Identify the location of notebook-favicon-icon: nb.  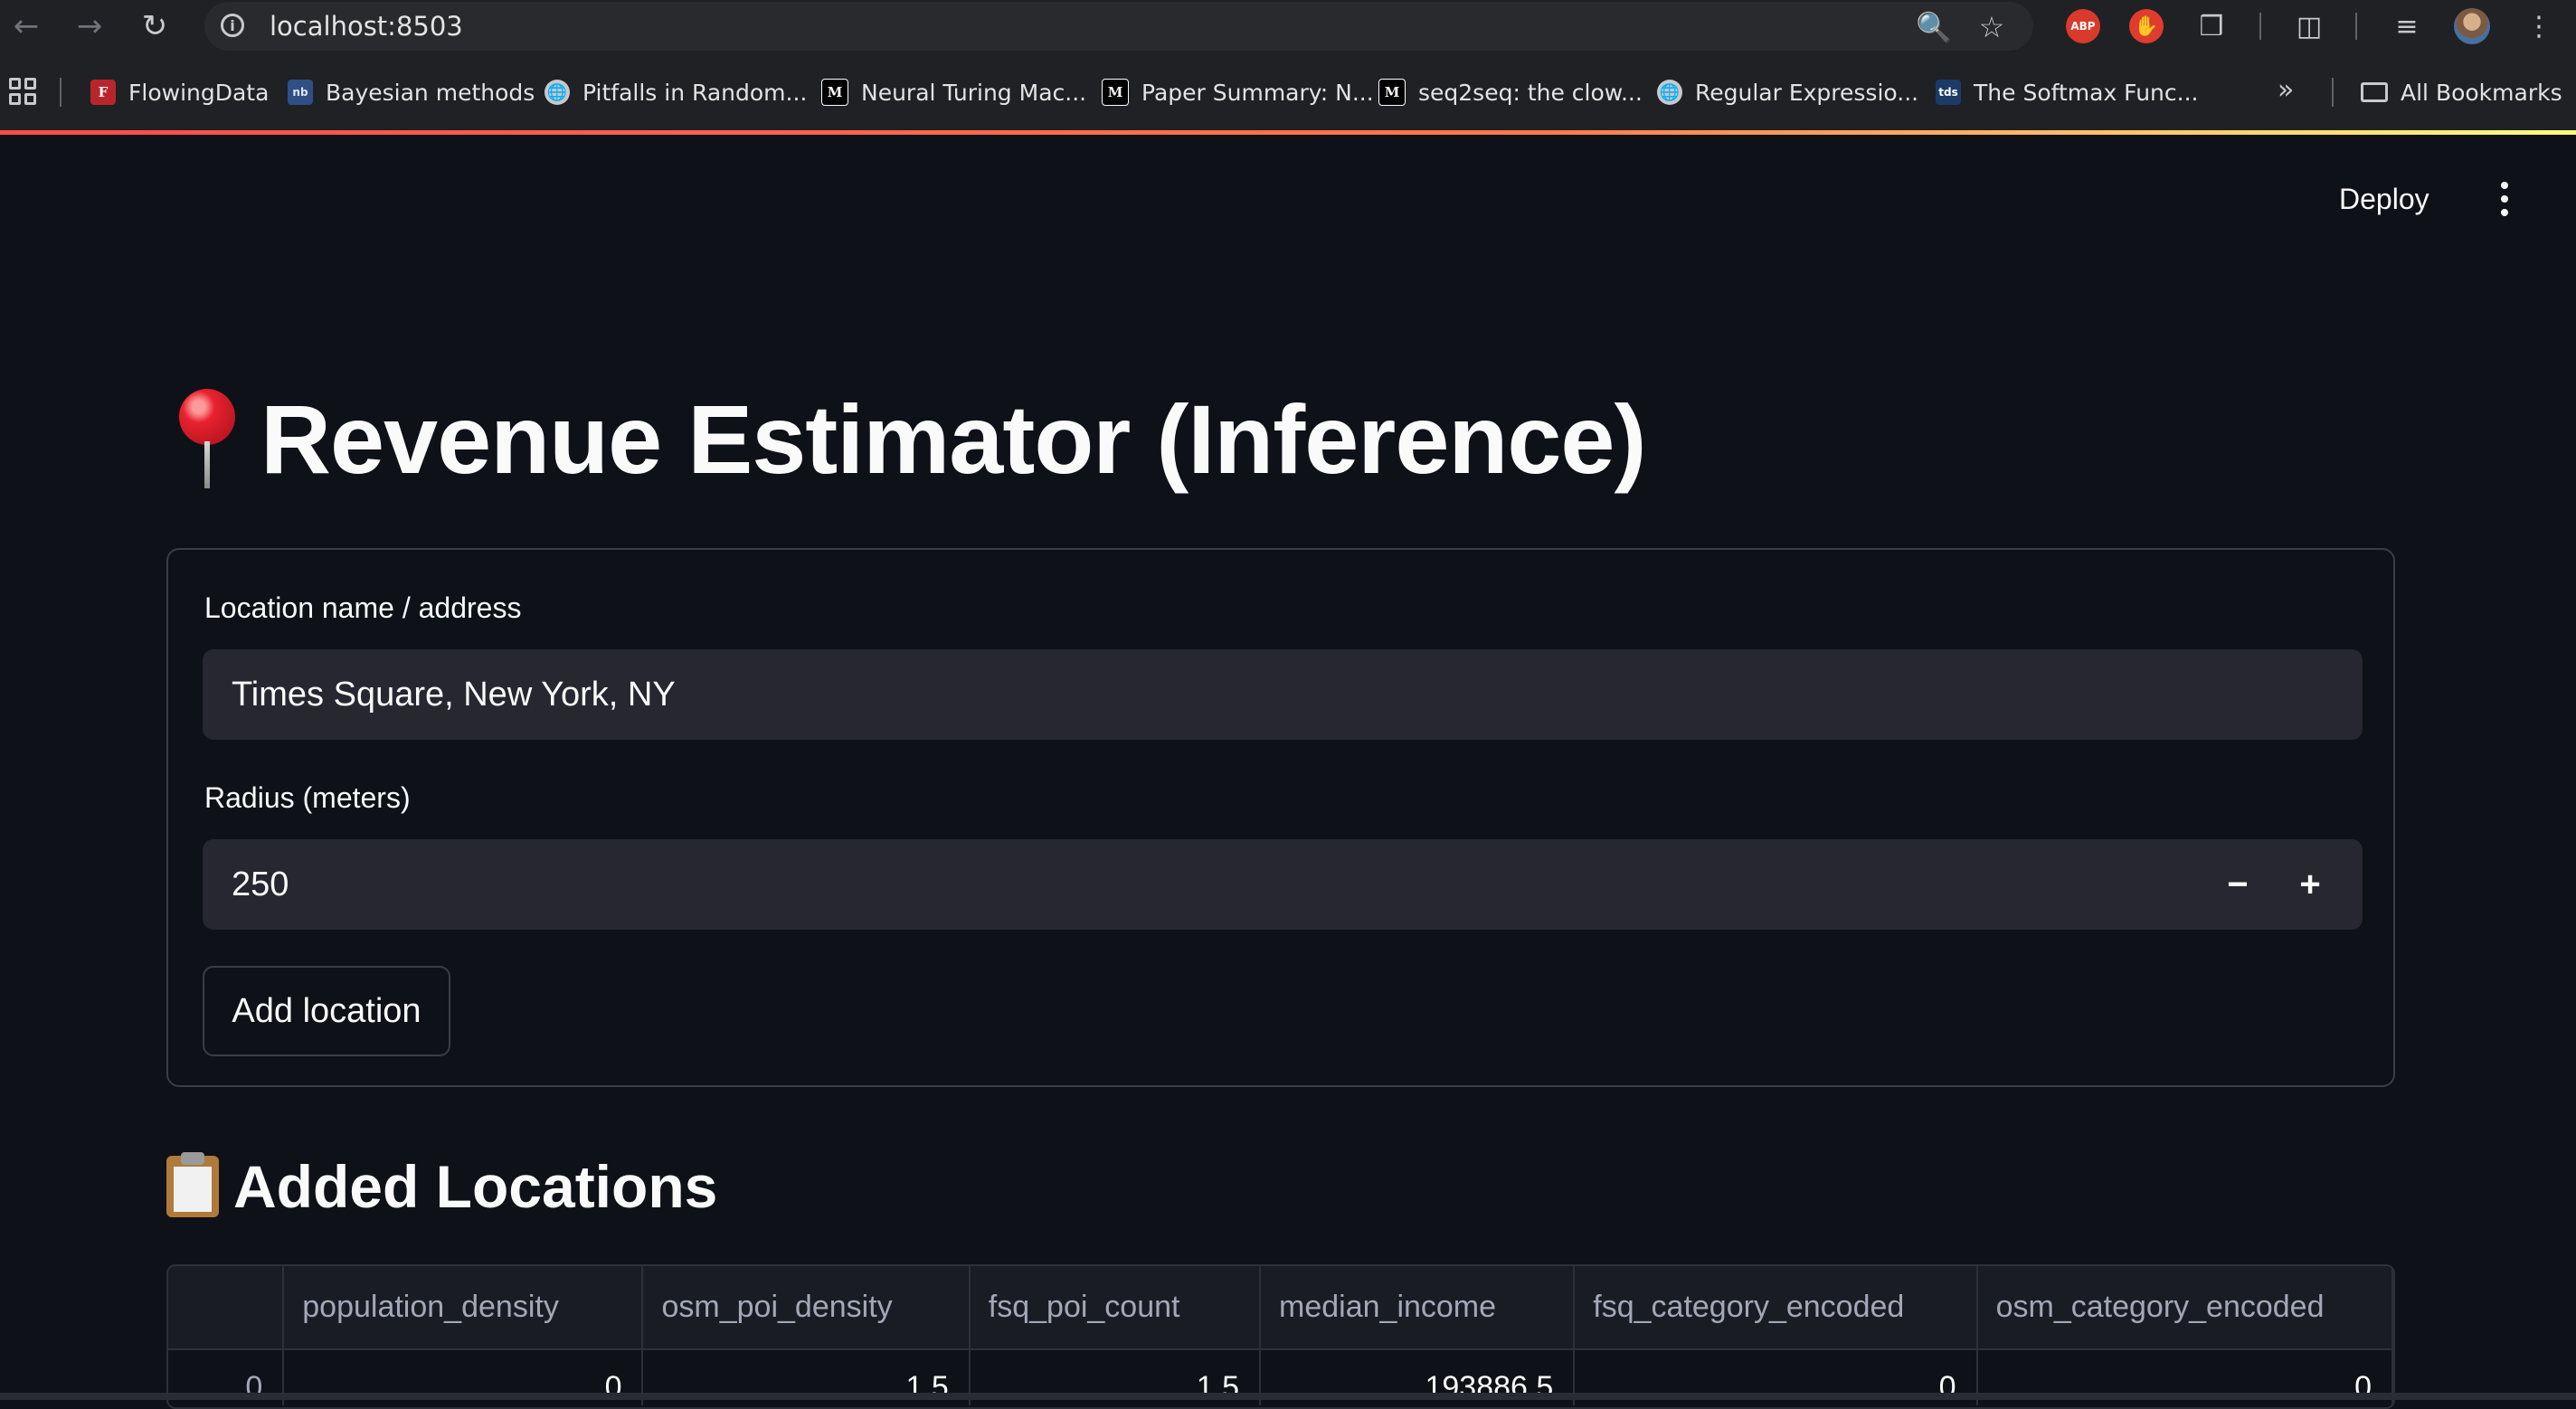
(300, 92).